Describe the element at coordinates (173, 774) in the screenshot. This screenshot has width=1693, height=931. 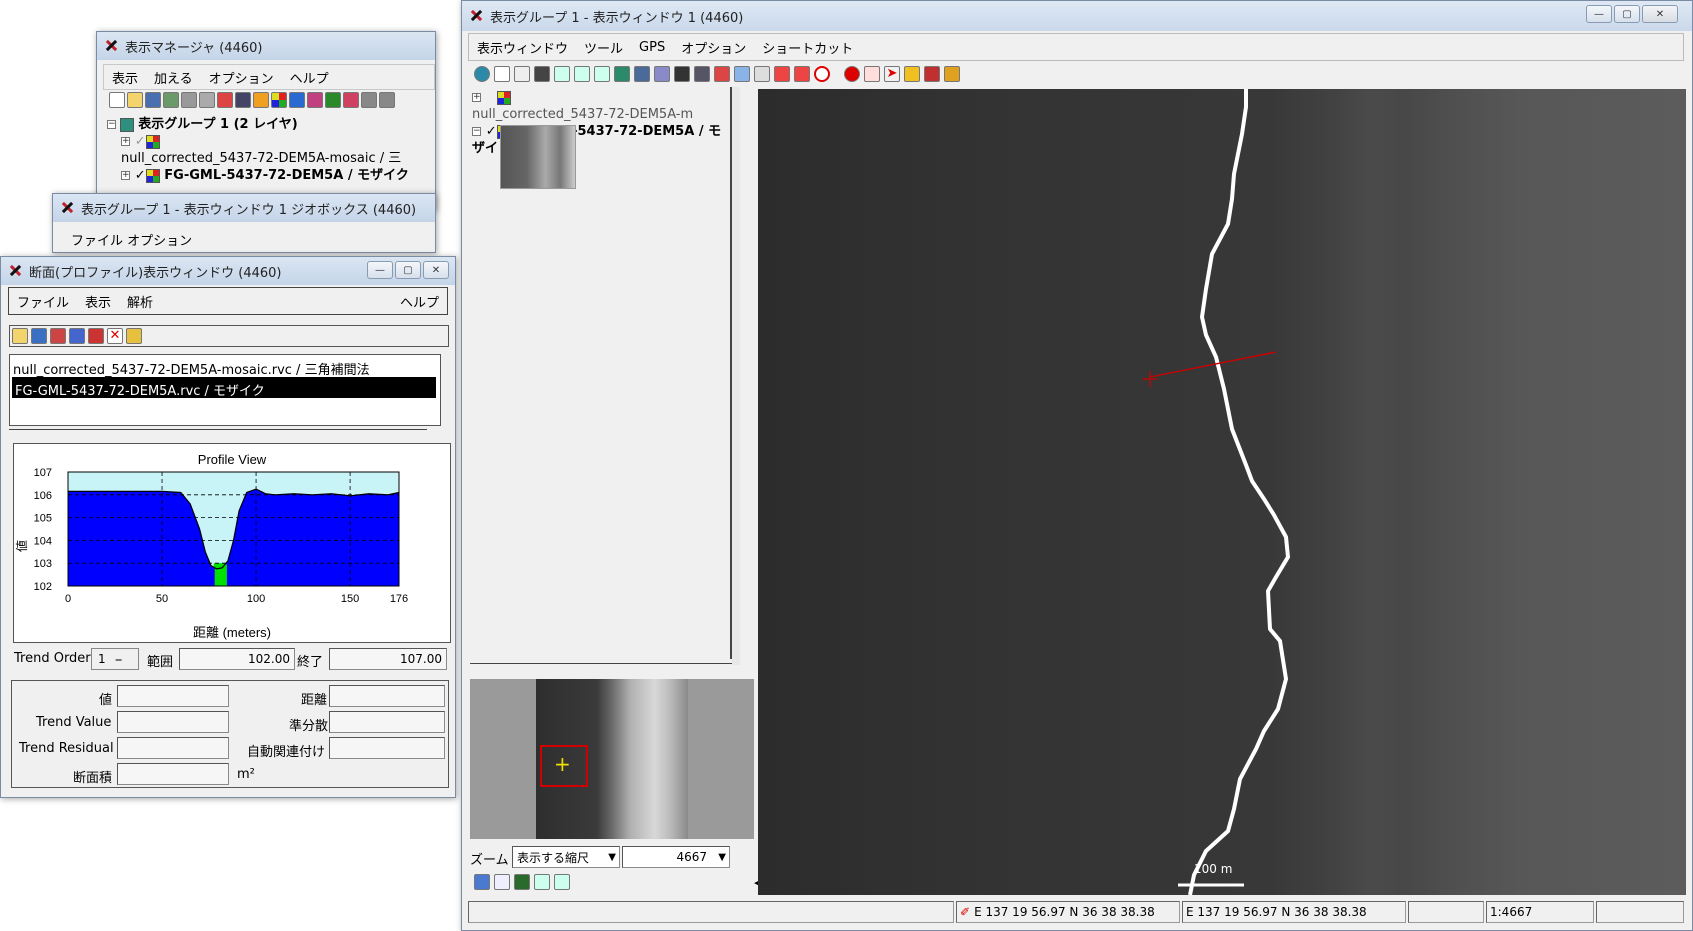
I see `area-field` at that location.